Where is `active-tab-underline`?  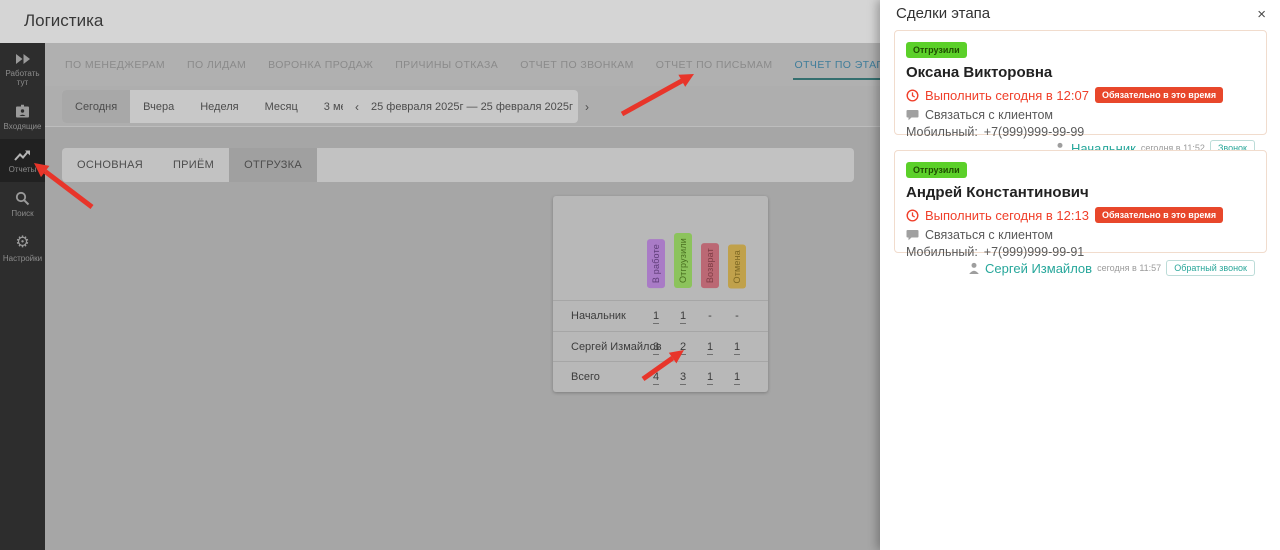 active-tab-underline is located at coordinates (836, 78).